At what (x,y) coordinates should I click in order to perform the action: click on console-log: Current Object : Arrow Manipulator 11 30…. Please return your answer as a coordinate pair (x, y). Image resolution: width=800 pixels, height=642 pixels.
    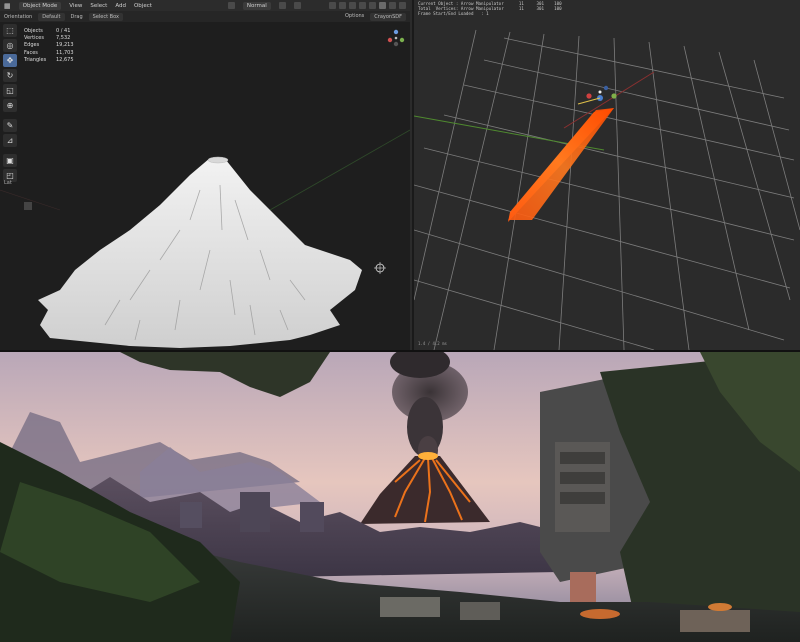
    Looking at the image, I should click on (490, 9).